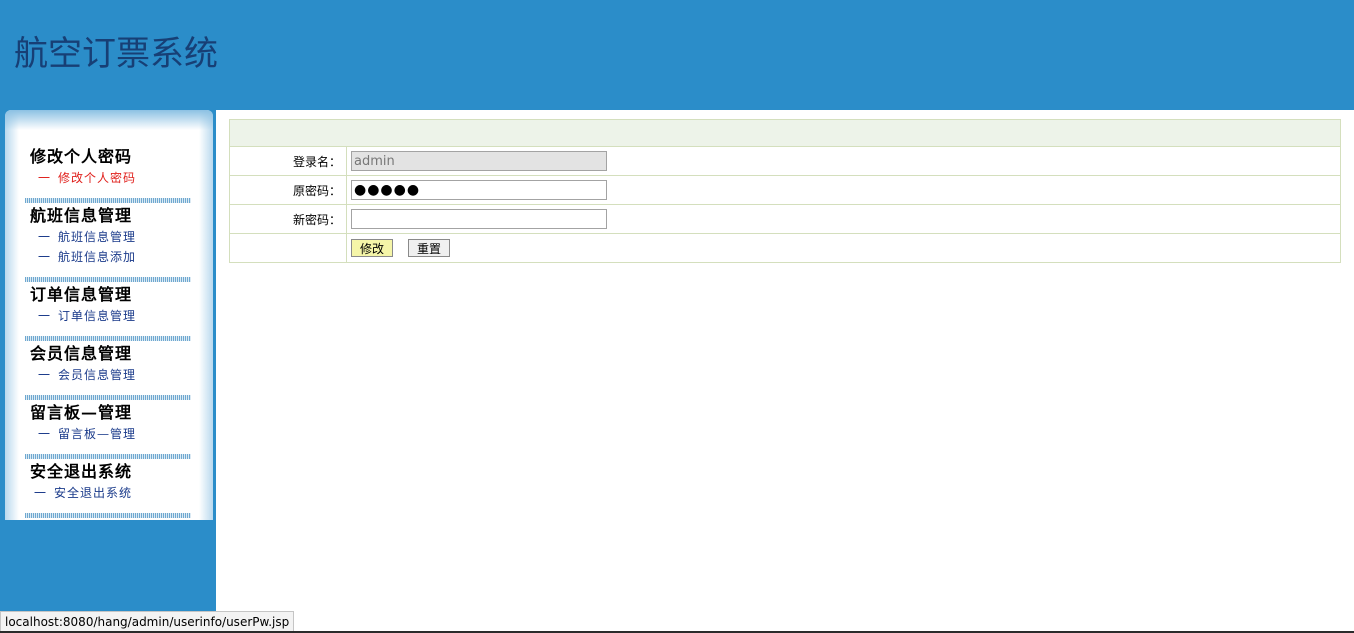 The width and height of the screenshot is (1354, 633). Describe the element at coordinates (97, 257) in the screenshot. I see `sidebar-item-label: 航班信息添加` at that location.